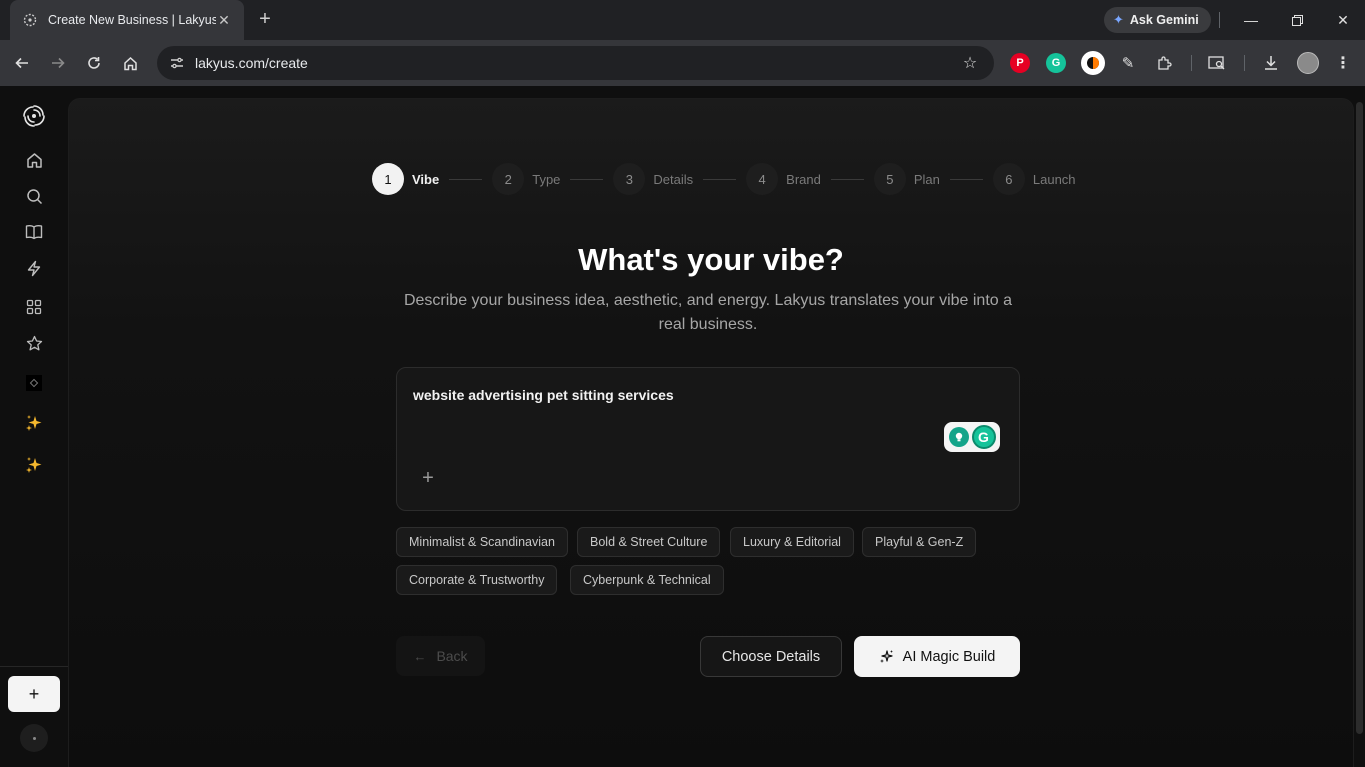 Image resolution: width=1365 pixels, height=767 pixels. I want to click on page-title: What's your vibe?, so click(711, 259).